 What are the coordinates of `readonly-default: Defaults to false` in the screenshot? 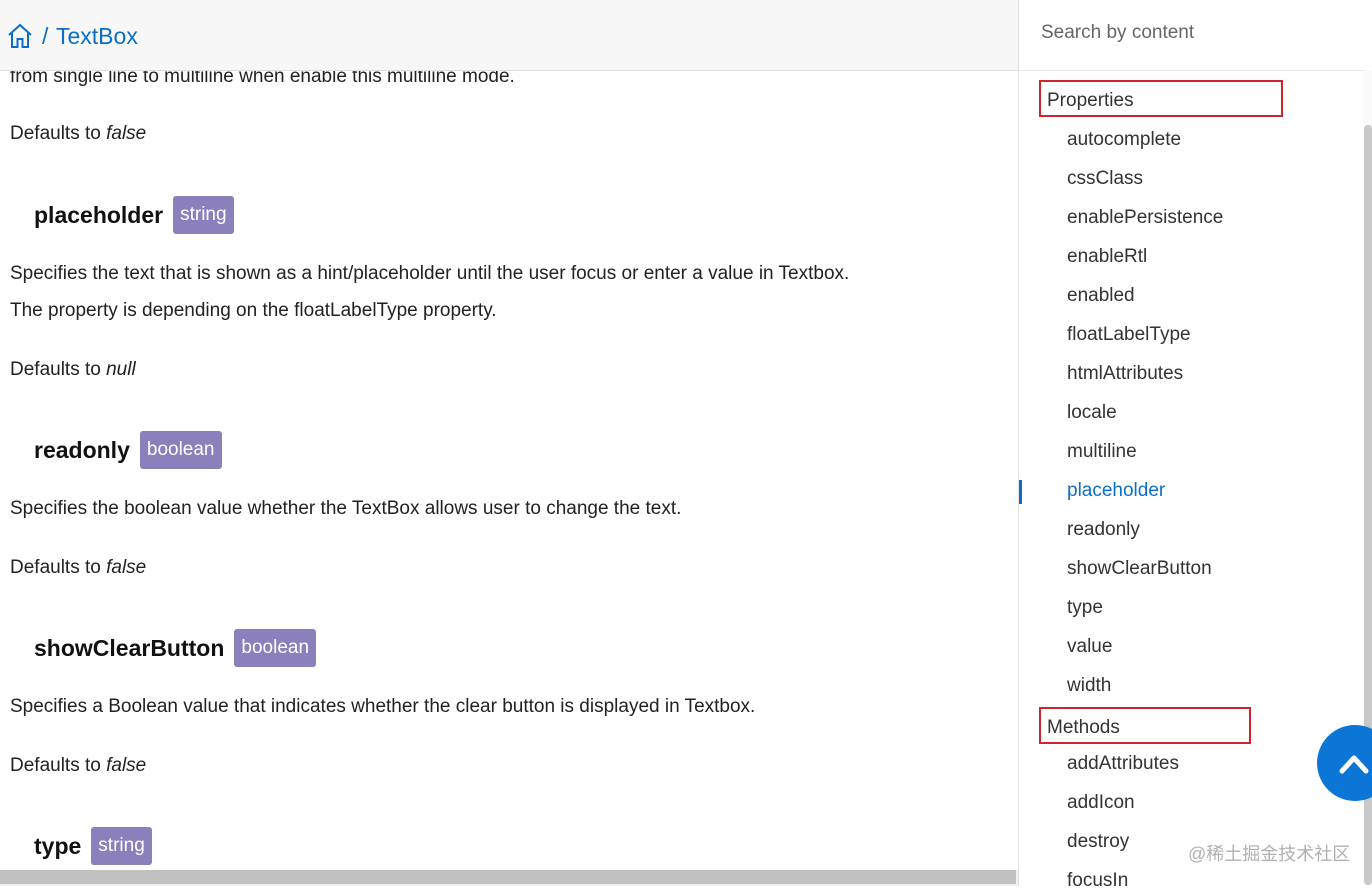 It's located at (78, 567).